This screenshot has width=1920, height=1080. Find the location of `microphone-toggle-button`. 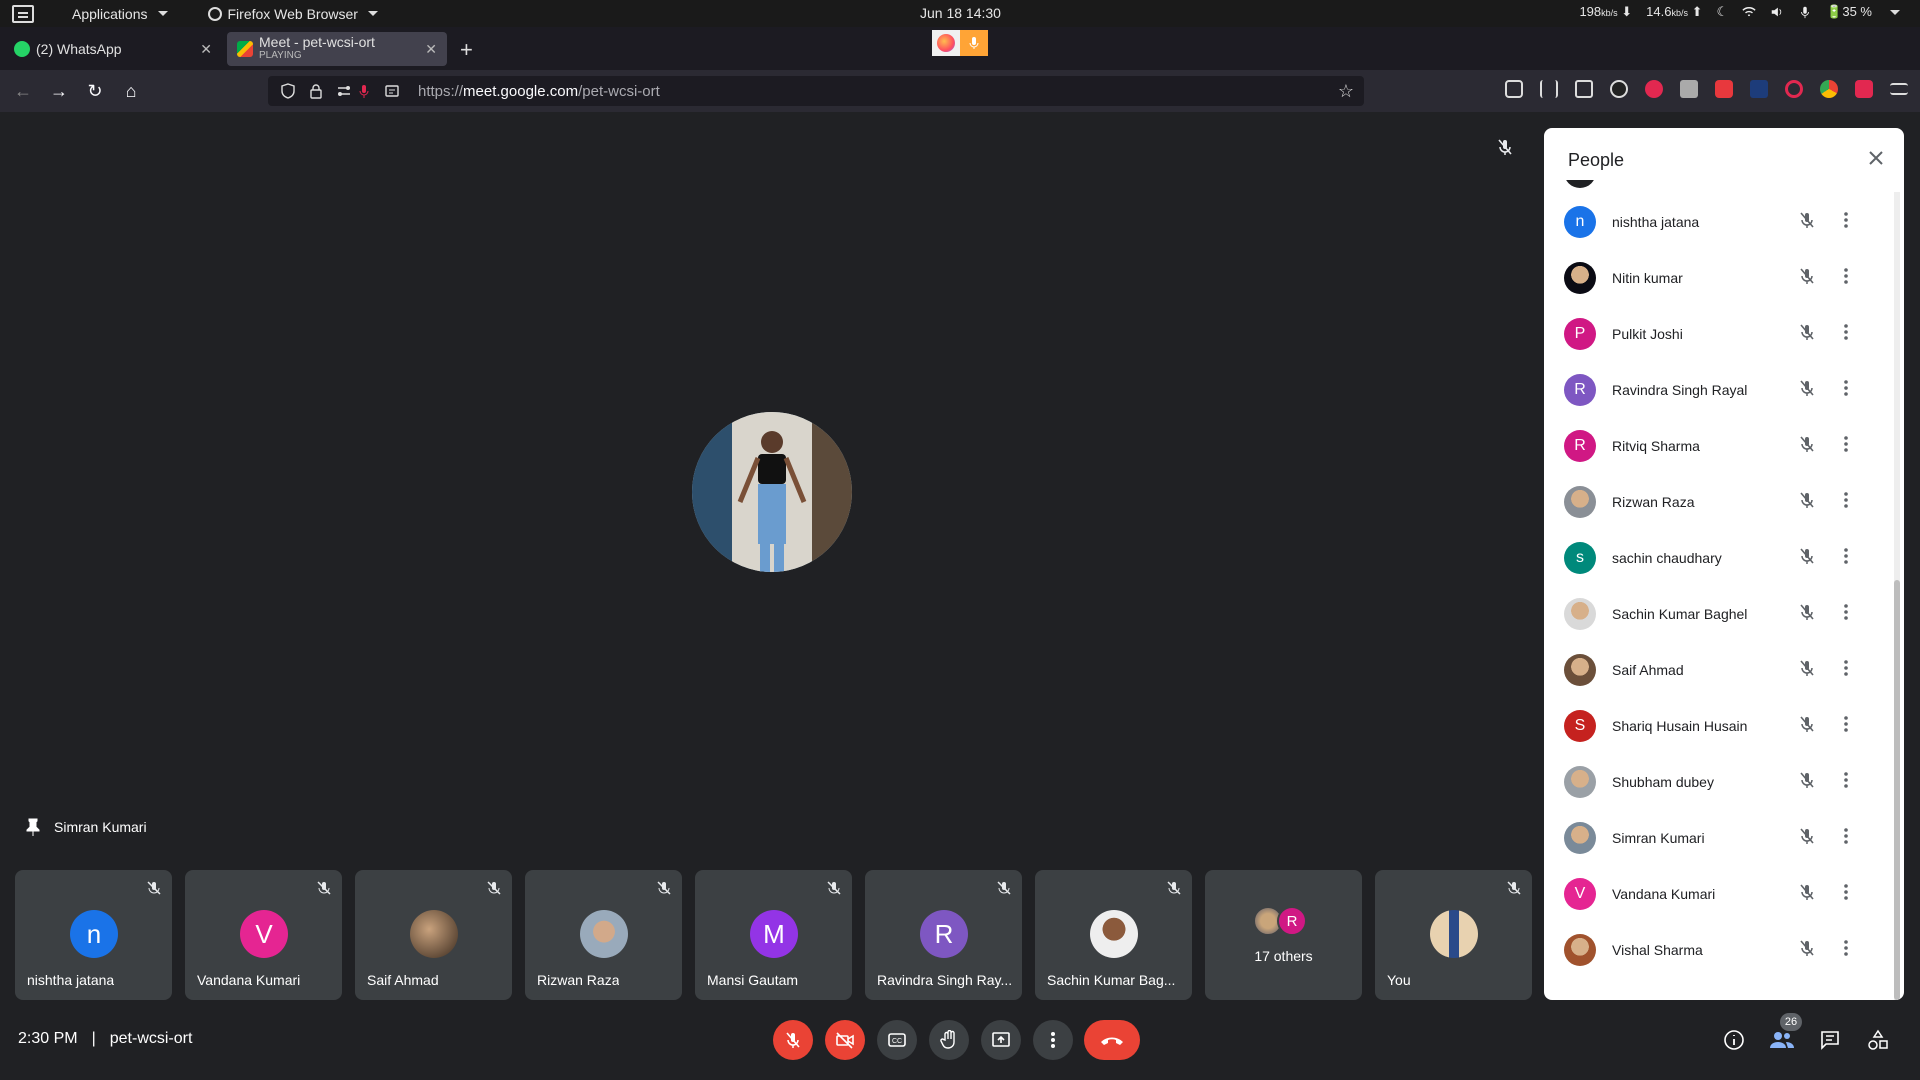

microphone-toggle-button is located at coordinates (793, 1040).